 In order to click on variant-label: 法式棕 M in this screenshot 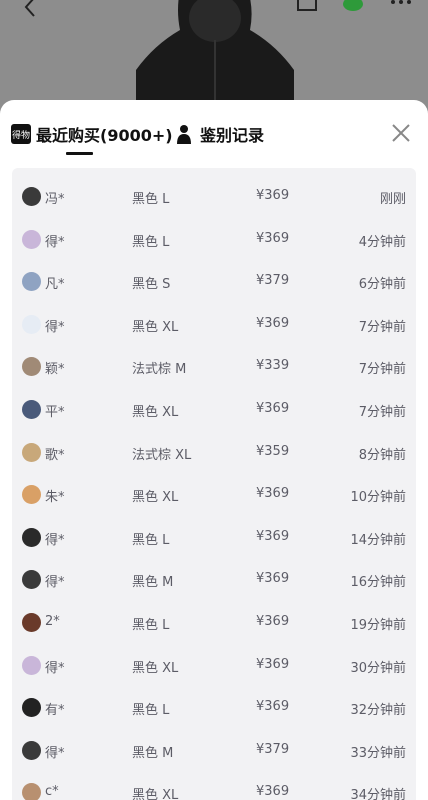, I will do `click(159, 370)`.